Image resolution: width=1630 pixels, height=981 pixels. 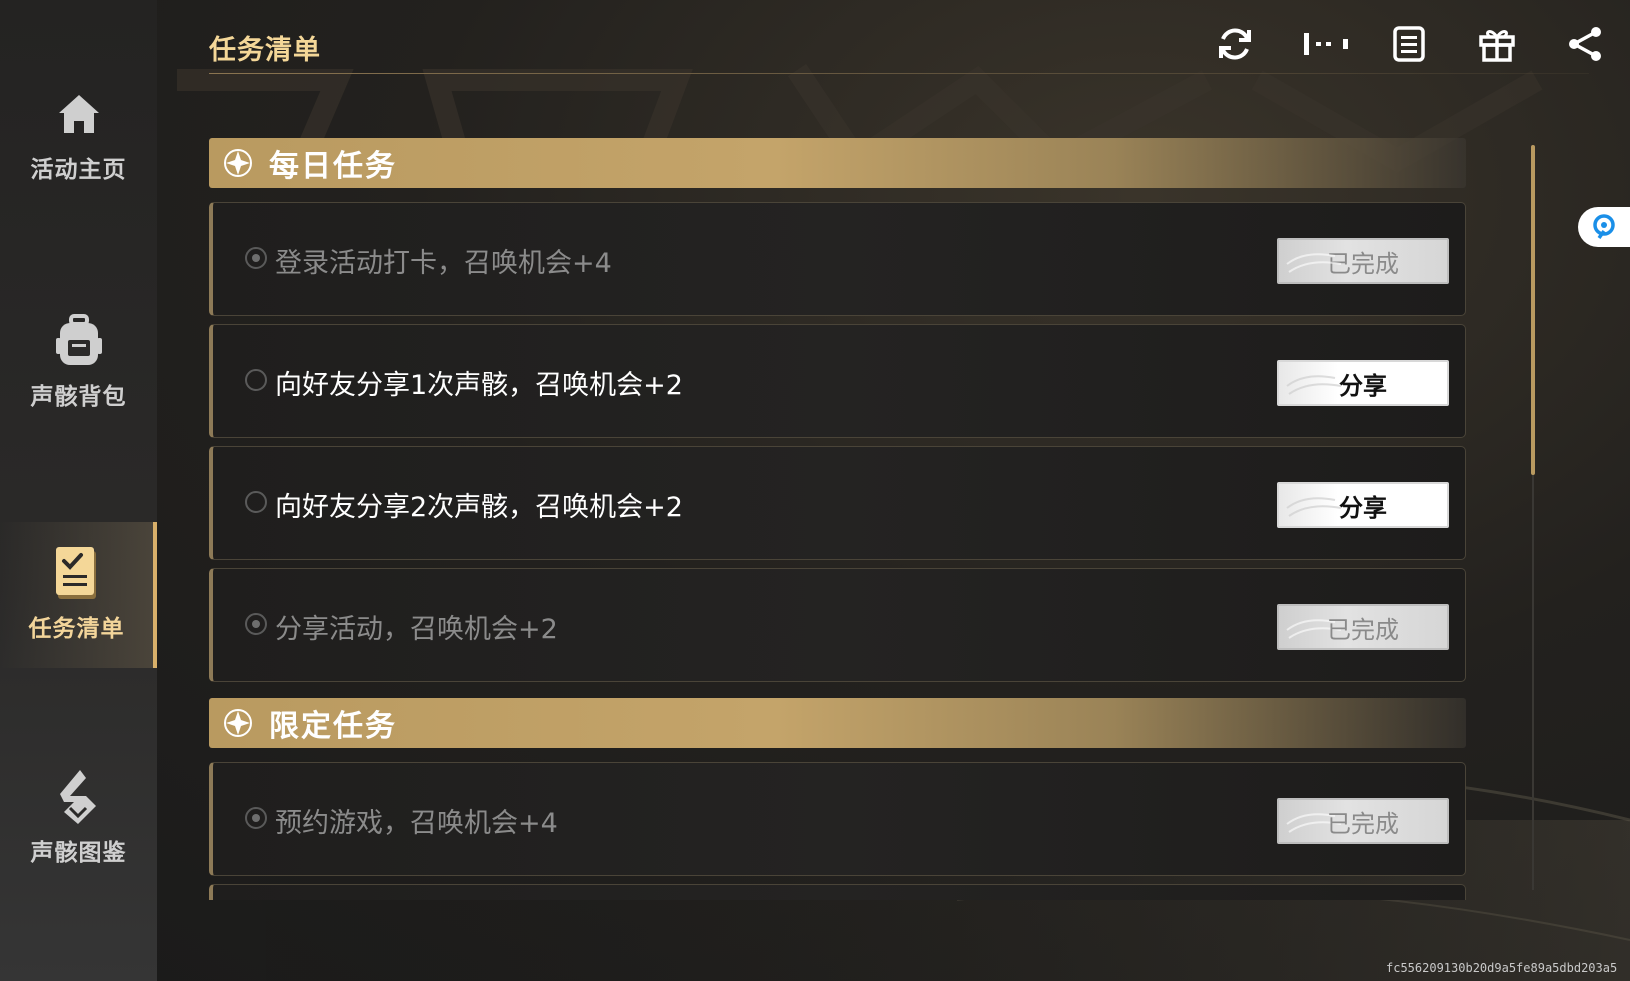 What do you see at coordinates (837, 625) in the screenshot?
I see `task-row: 分享活动，召唤机会+2 已完成` at bounding box center [837, 625].